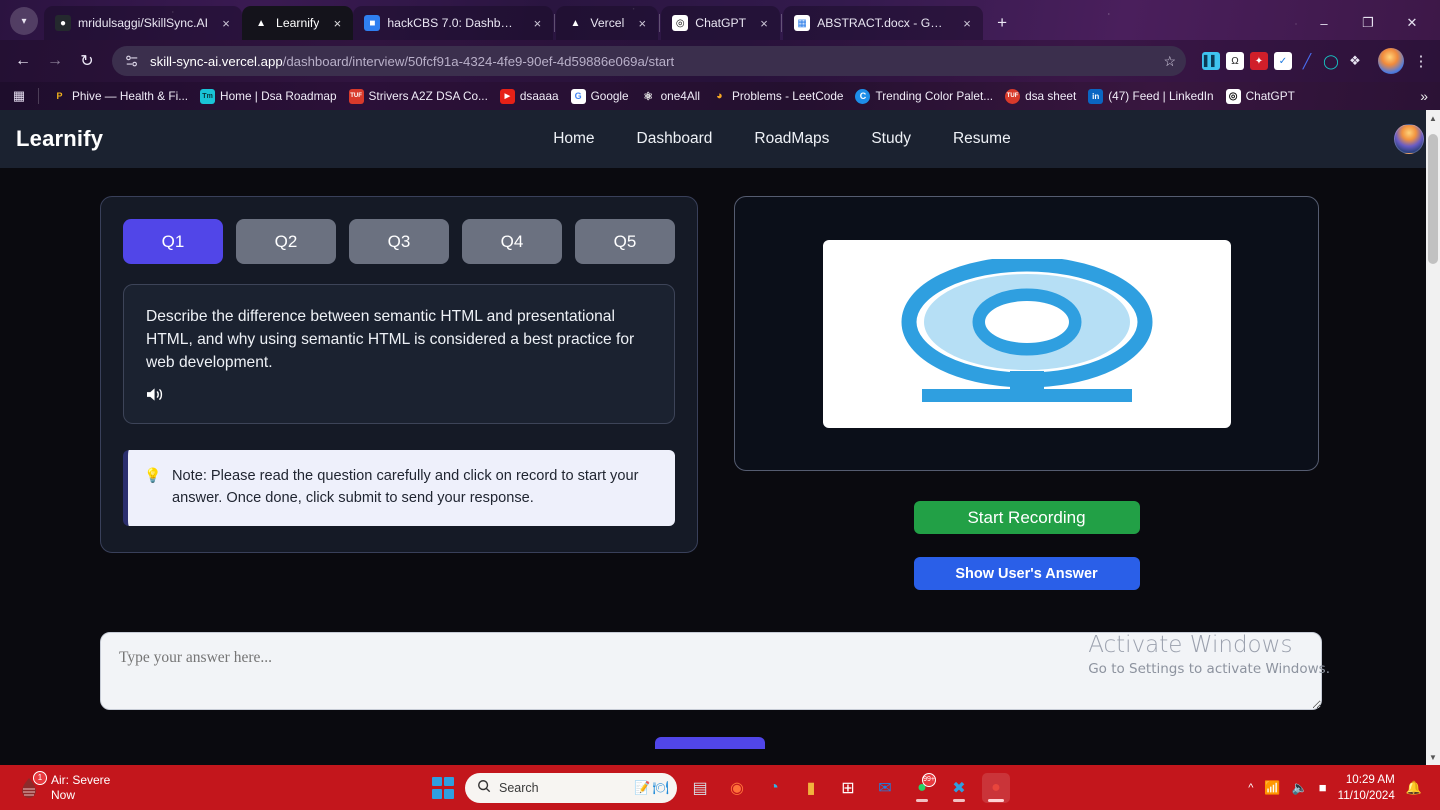  What do you see at coordinates (670, 96) in the screenshot?
I see `bookmark-item: ⚛ one4All` at bounding box center [670, 96].